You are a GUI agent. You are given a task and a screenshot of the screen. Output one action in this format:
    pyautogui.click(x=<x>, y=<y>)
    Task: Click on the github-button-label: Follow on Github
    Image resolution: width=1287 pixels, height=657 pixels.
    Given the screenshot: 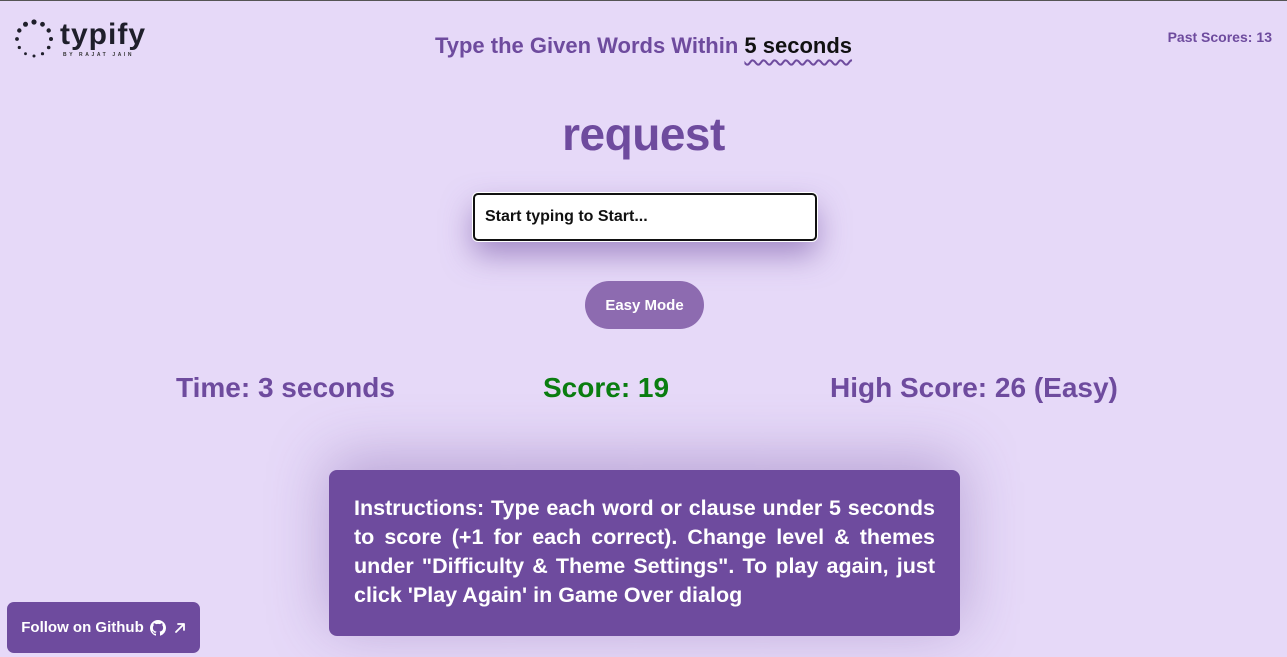 What is the action you would take?
    pyautogui.click(x=82, y=627)
    